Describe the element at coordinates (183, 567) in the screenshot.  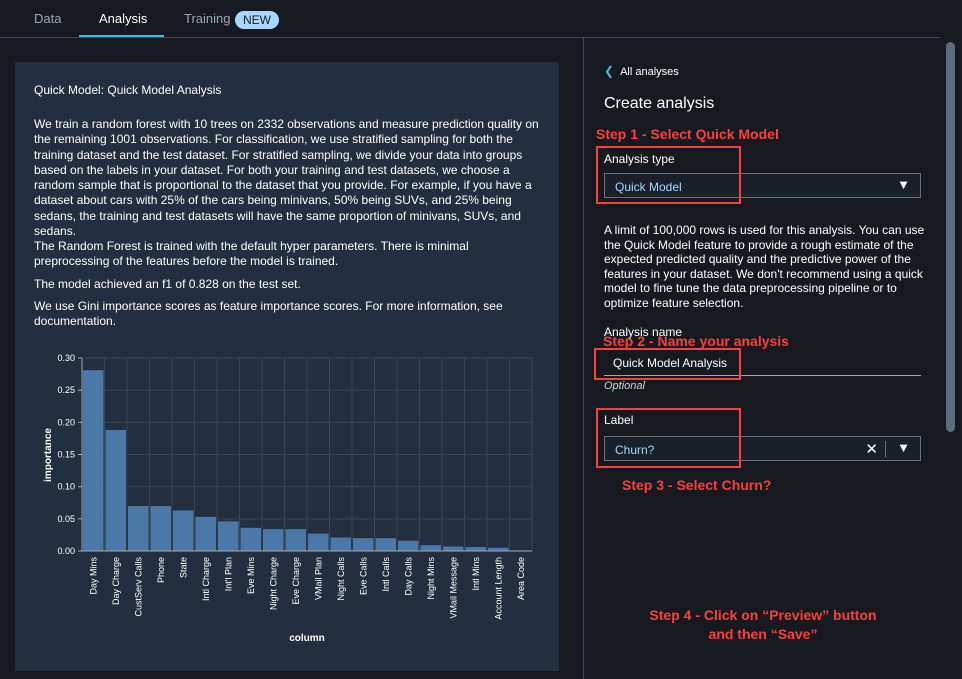
I see `x-tick-label: State` at that location.